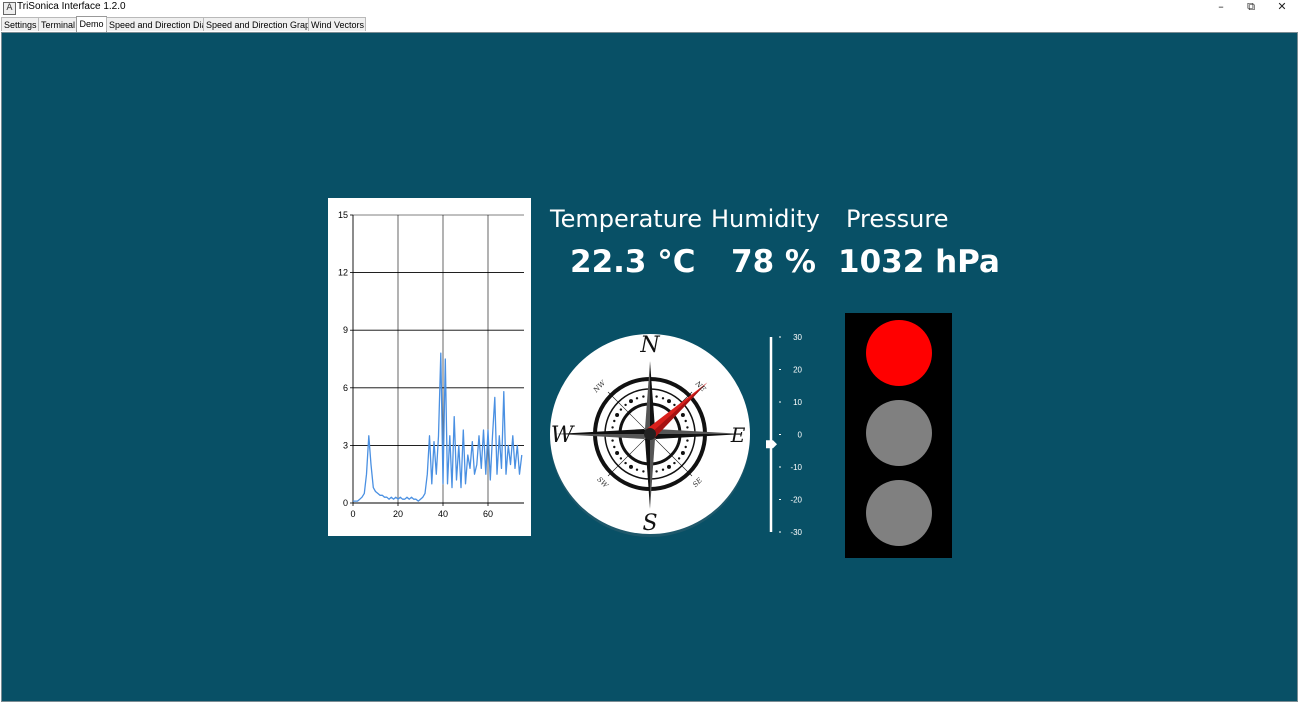 The height and width of the screenshot is (704, 1299). I want to click on x-tick-label: 20, so click(398, 514).